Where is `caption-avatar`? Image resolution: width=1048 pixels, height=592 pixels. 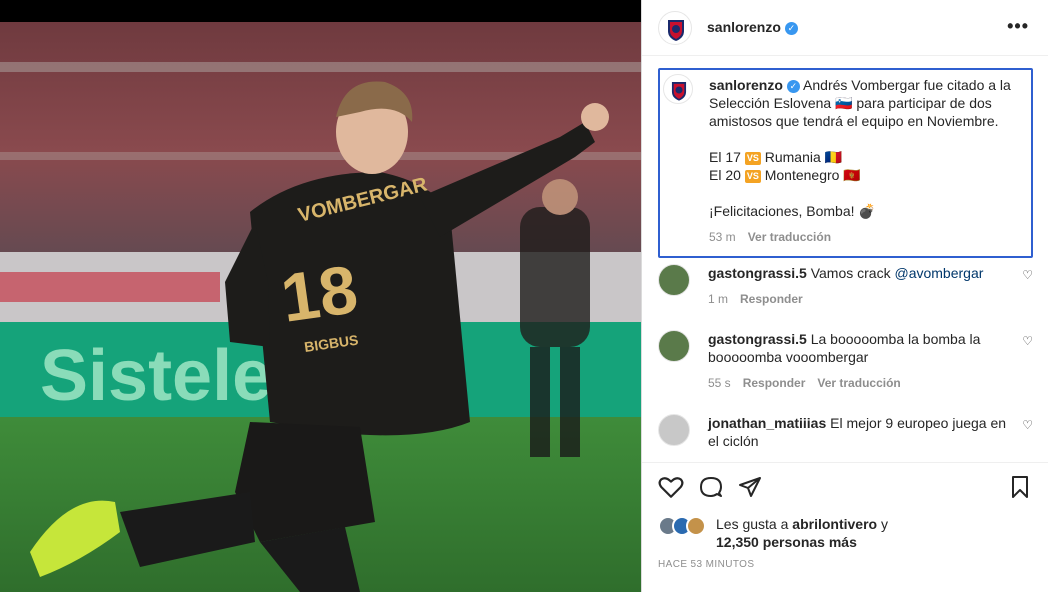 caption-avatar is located at coordinates (678, 89).